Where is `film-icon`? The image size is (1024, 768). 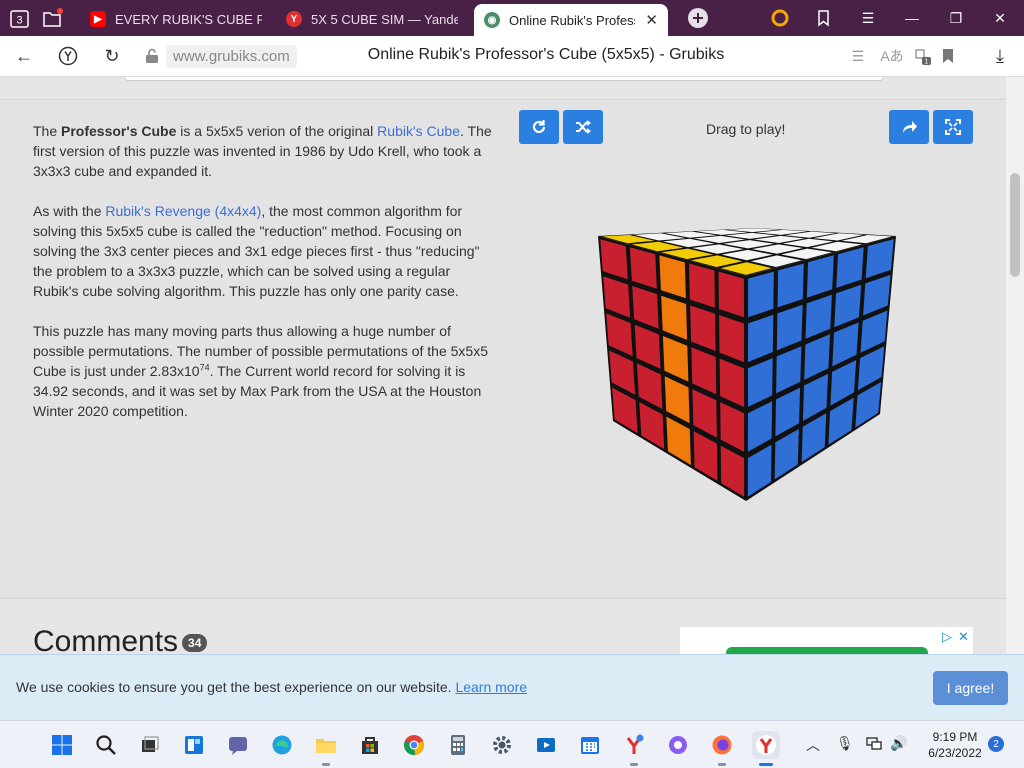 film-icon is located at coordinates (546, 745).